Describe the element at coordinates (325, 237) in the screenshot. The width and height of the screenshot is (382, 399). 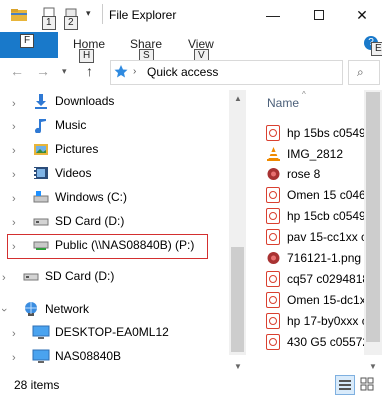
I see `file-name: pav 15-cc1xx c` at that location.